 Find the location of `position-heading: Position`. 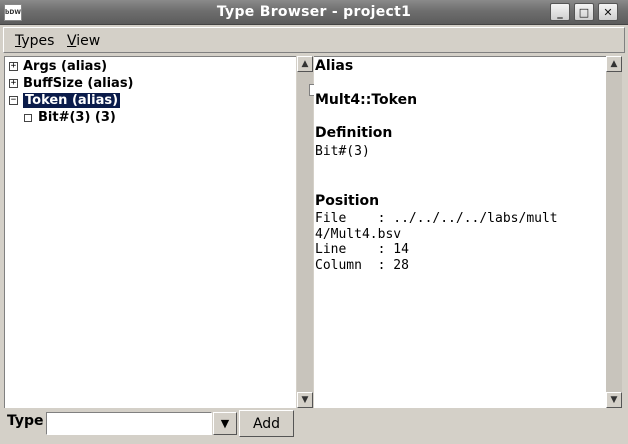

position-heading: Position is located at coordinates (347, 201).